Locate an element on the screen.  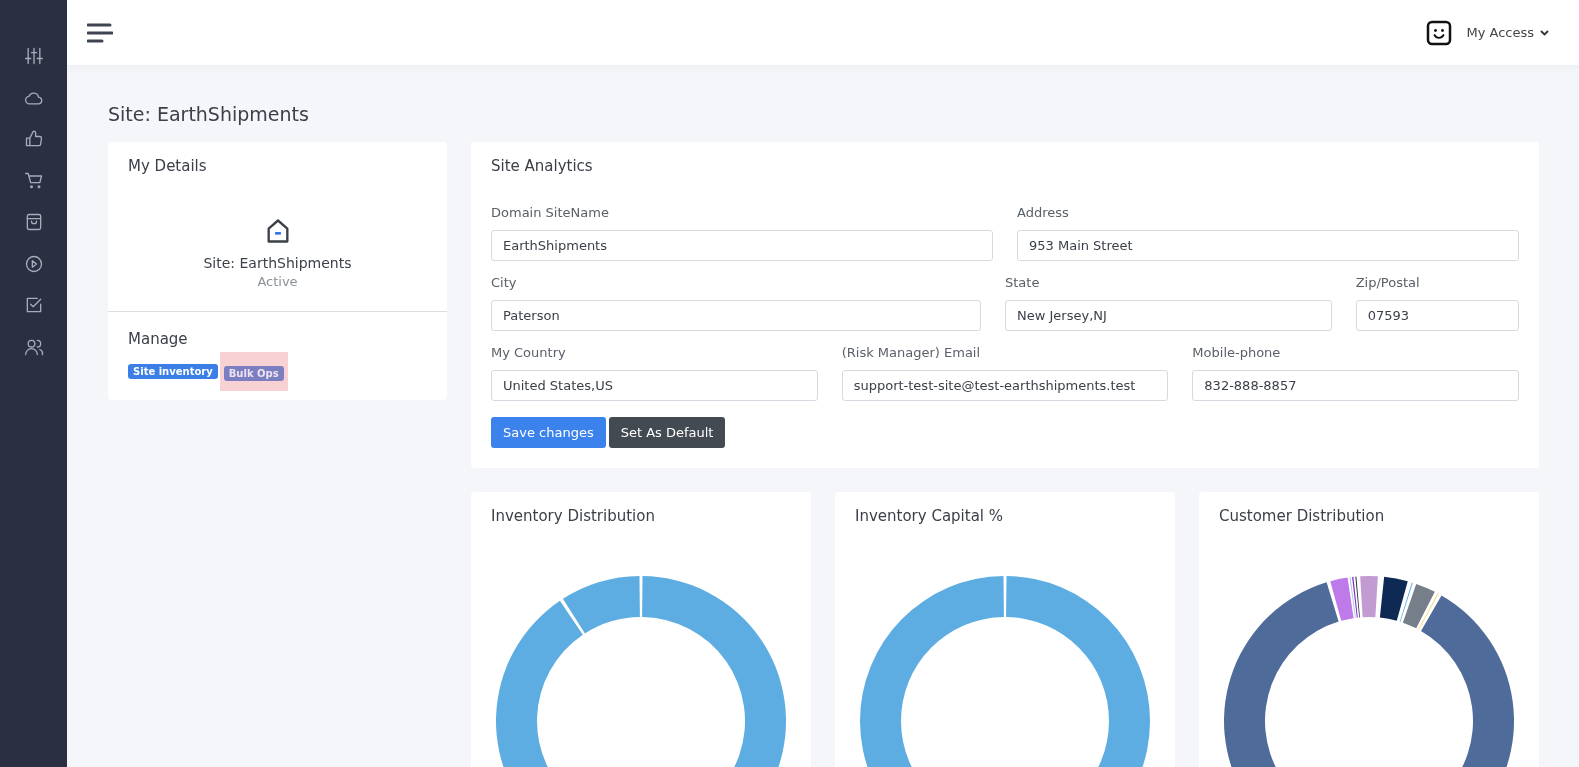
input-field: Paterson is located at coordinates (736, 315).